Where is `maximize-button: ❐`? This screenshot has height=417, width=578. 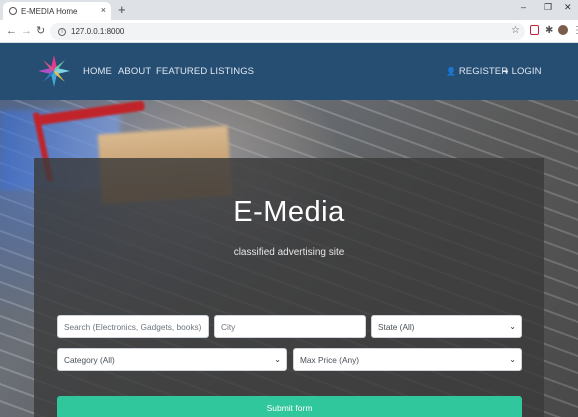
maximize-button: ❐ is located at coordinates (548, 7).